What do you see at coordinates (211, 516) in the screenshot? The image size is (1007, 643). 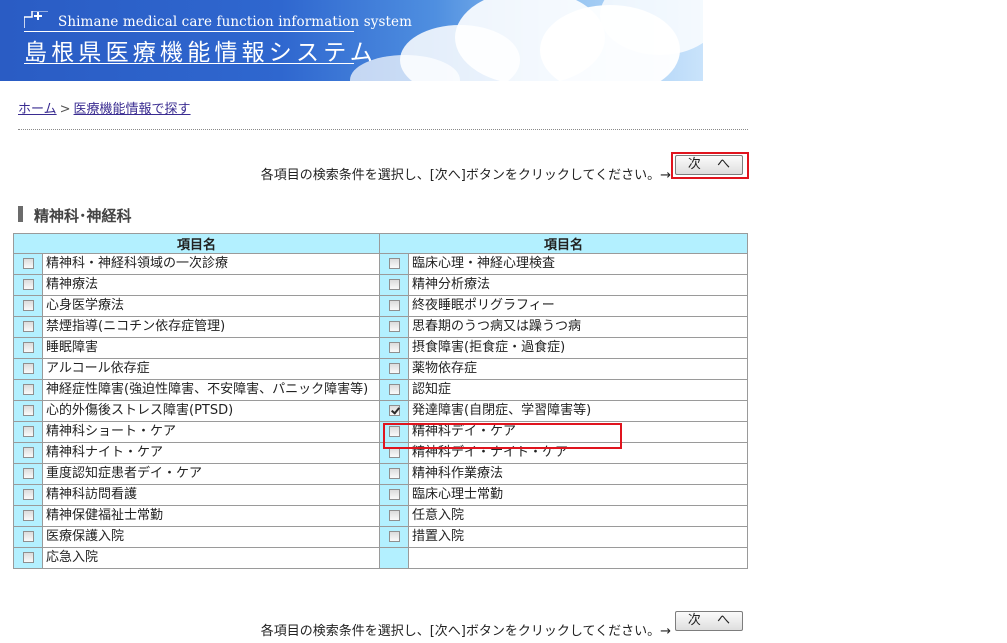 I see `criteria-label: 精神保健福祉士常勤` at bounding box center [211, 516].